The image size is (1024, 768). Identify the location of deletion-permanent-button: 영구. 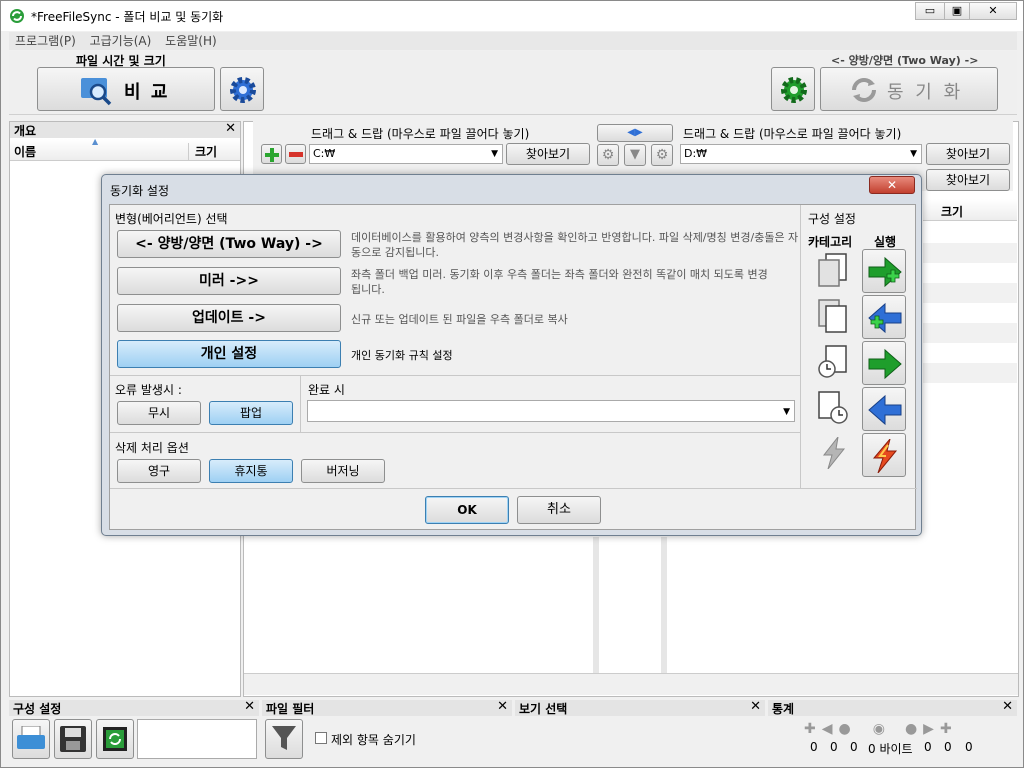
(159, 471).